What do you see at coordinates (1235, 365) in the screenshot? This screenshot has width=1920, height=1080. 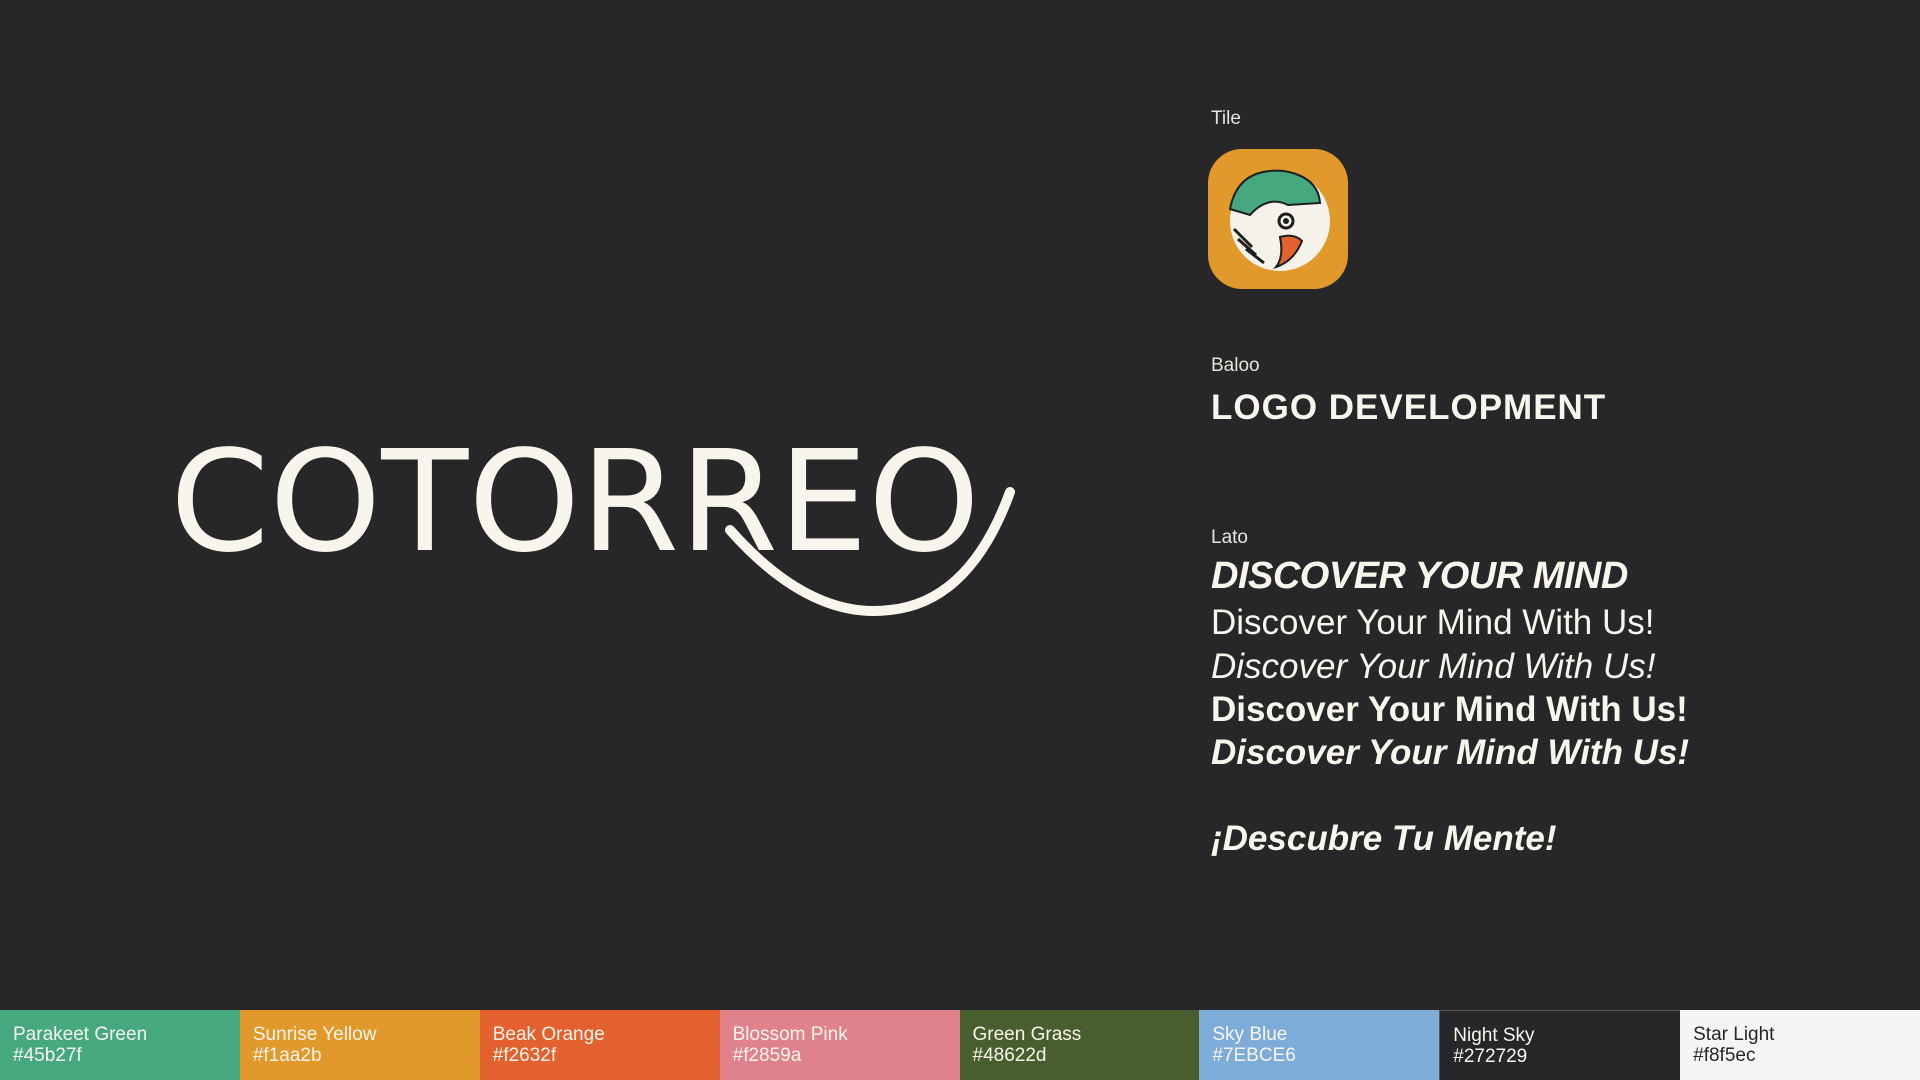 I see `baloo-font-label: Baloo` at bounding box center [1235, 365].